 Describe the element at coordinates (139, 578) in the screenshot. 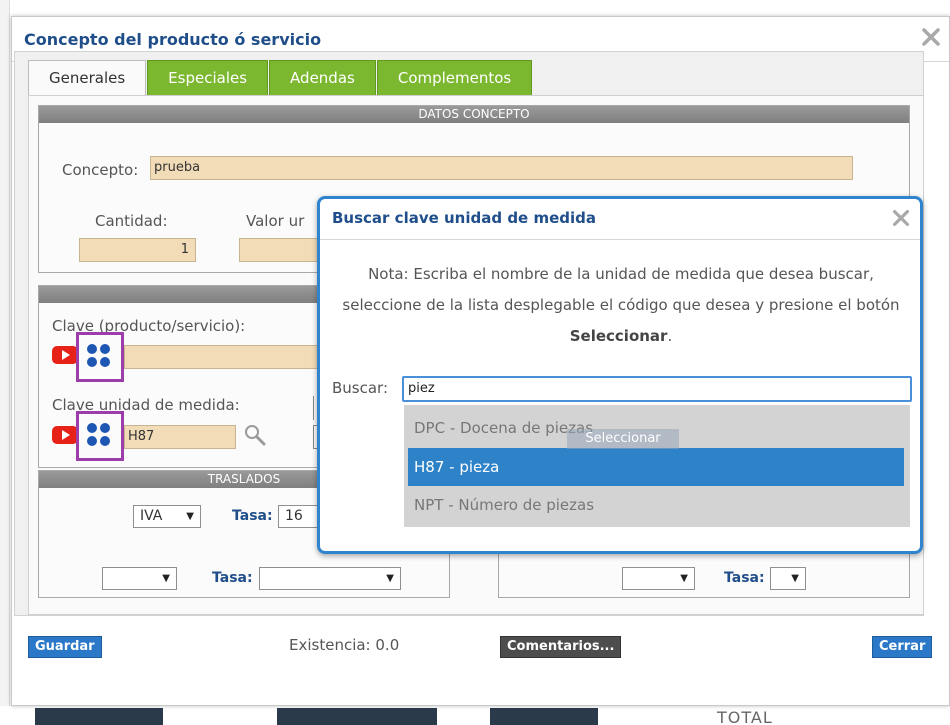

I see `impuesto-select-2: ▼` at that location.